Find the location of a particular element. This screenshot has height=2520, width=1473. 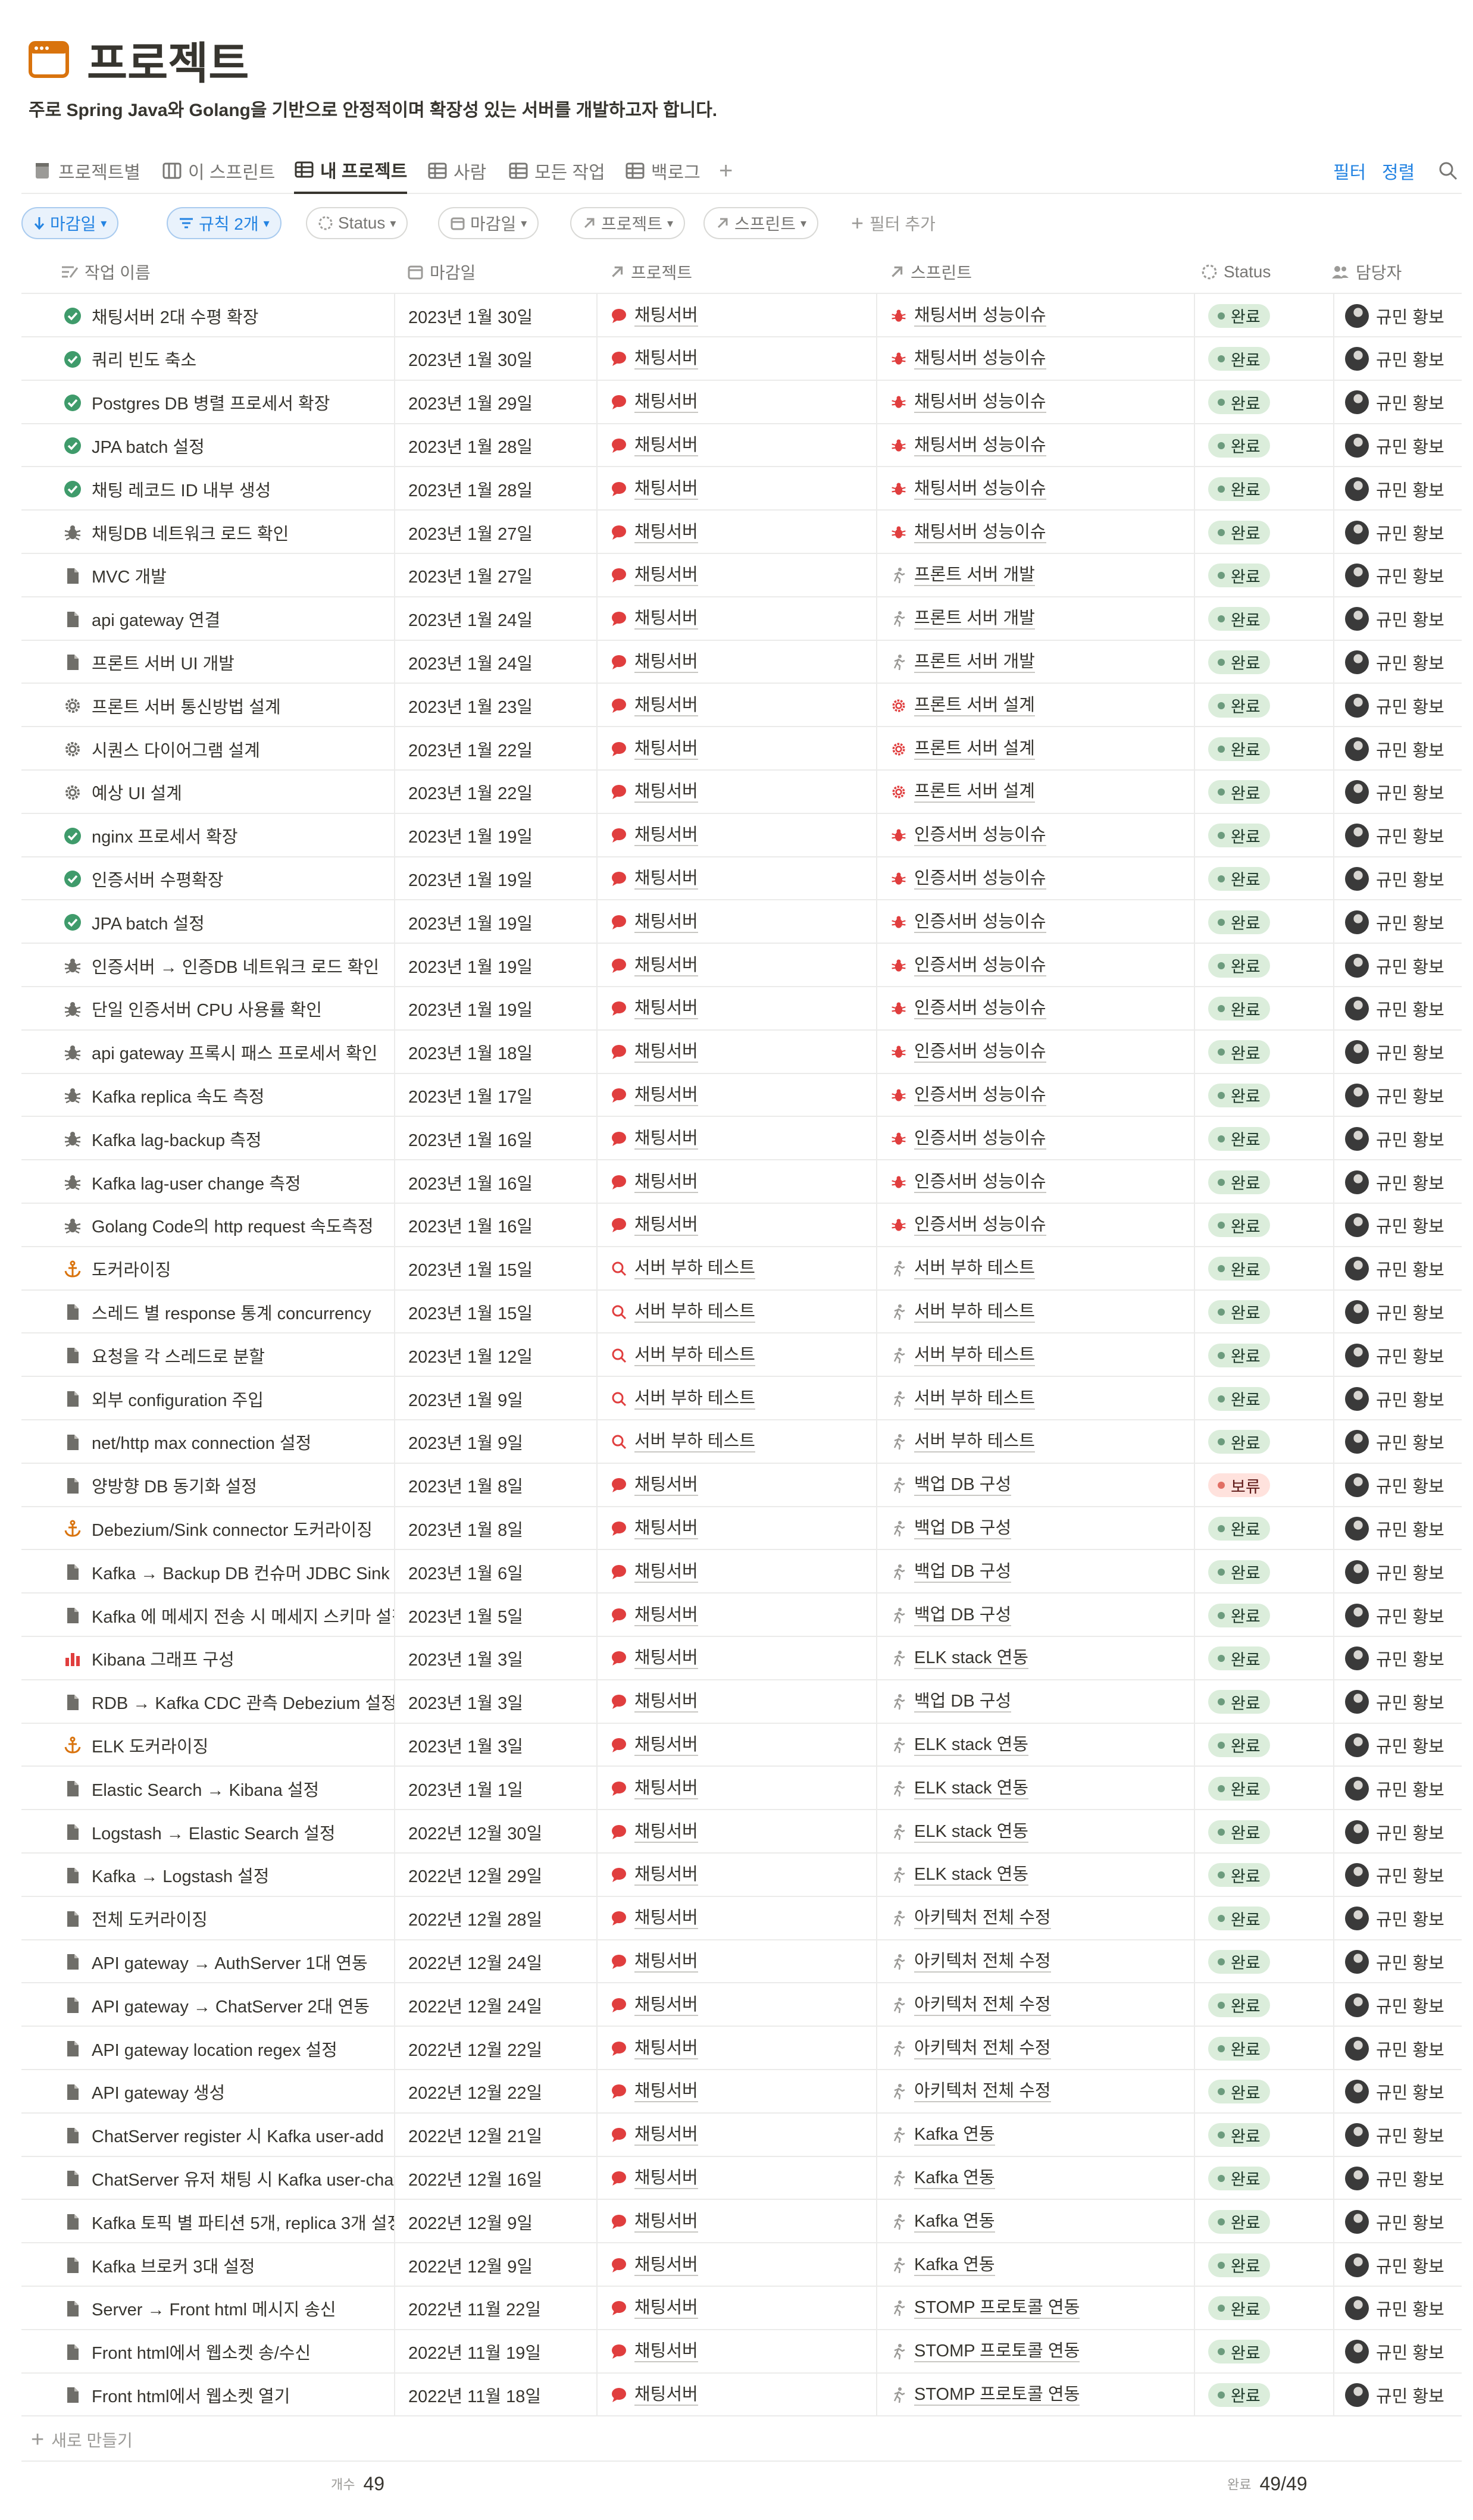

task-name-cell: Front html에서 웹소켓 송/수신 is located at coordinates (208, 2352).